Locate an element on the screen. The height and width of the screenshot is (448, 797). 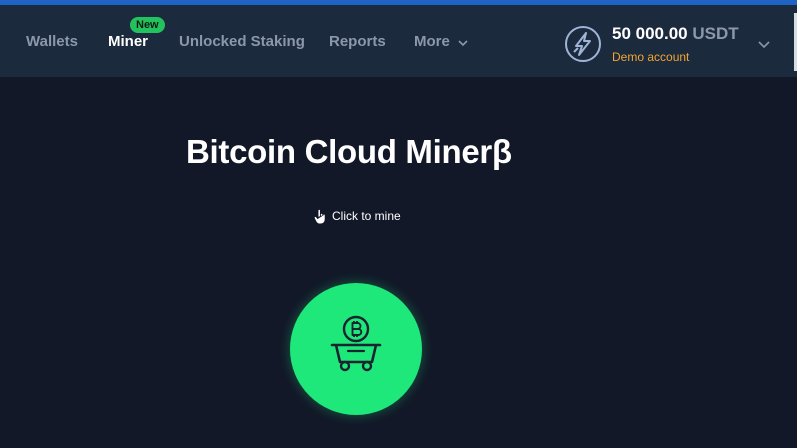
lightning-circle-icon is located at coordinates (583, 44).